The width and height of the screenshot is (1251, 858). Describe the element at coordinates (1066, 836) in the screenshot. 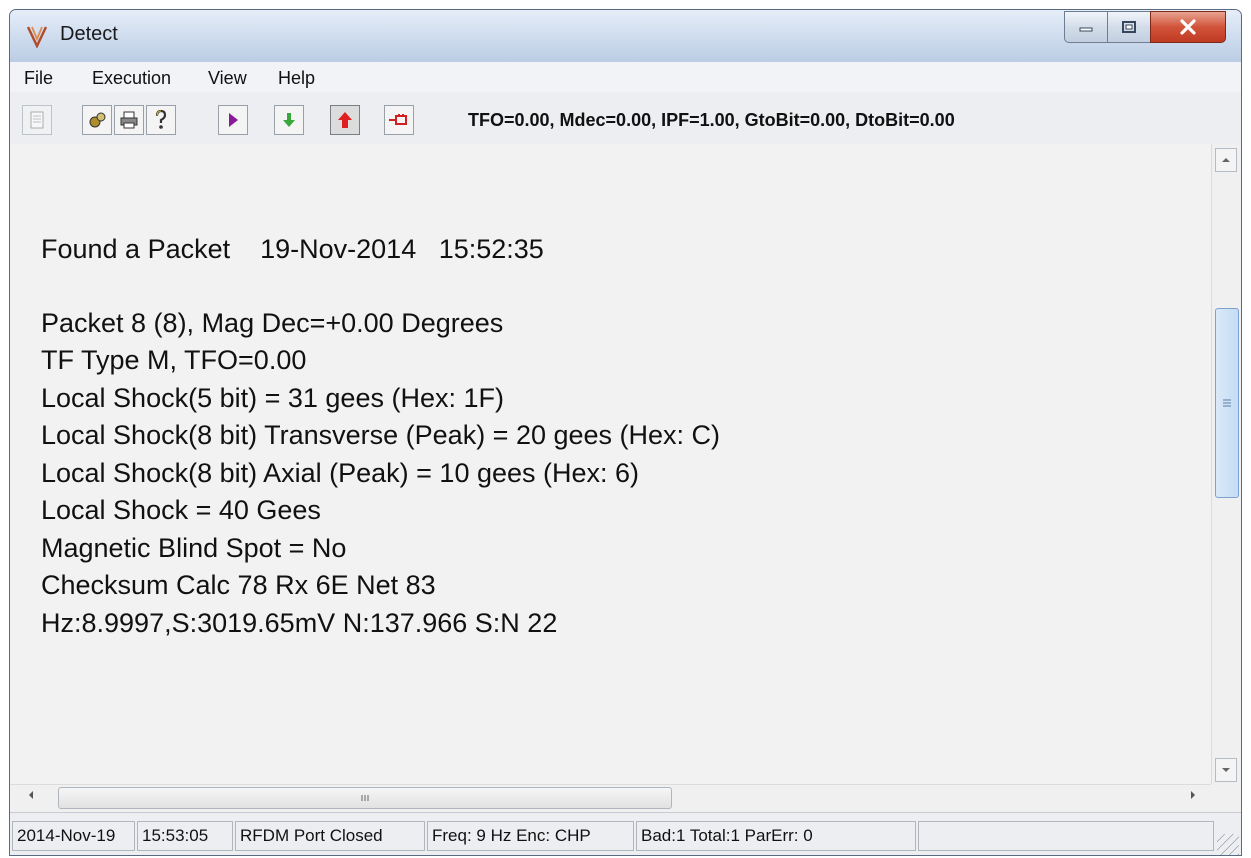

I see `status-extra` at that location.